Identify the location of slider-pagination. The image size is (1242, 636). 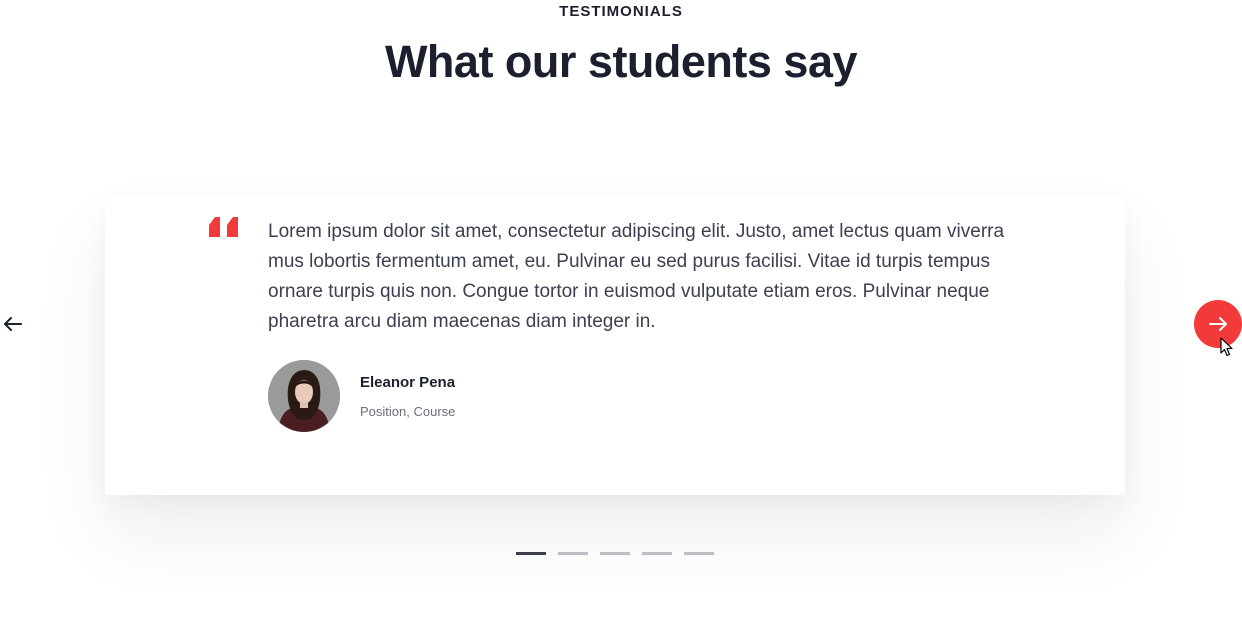
(615, 553).